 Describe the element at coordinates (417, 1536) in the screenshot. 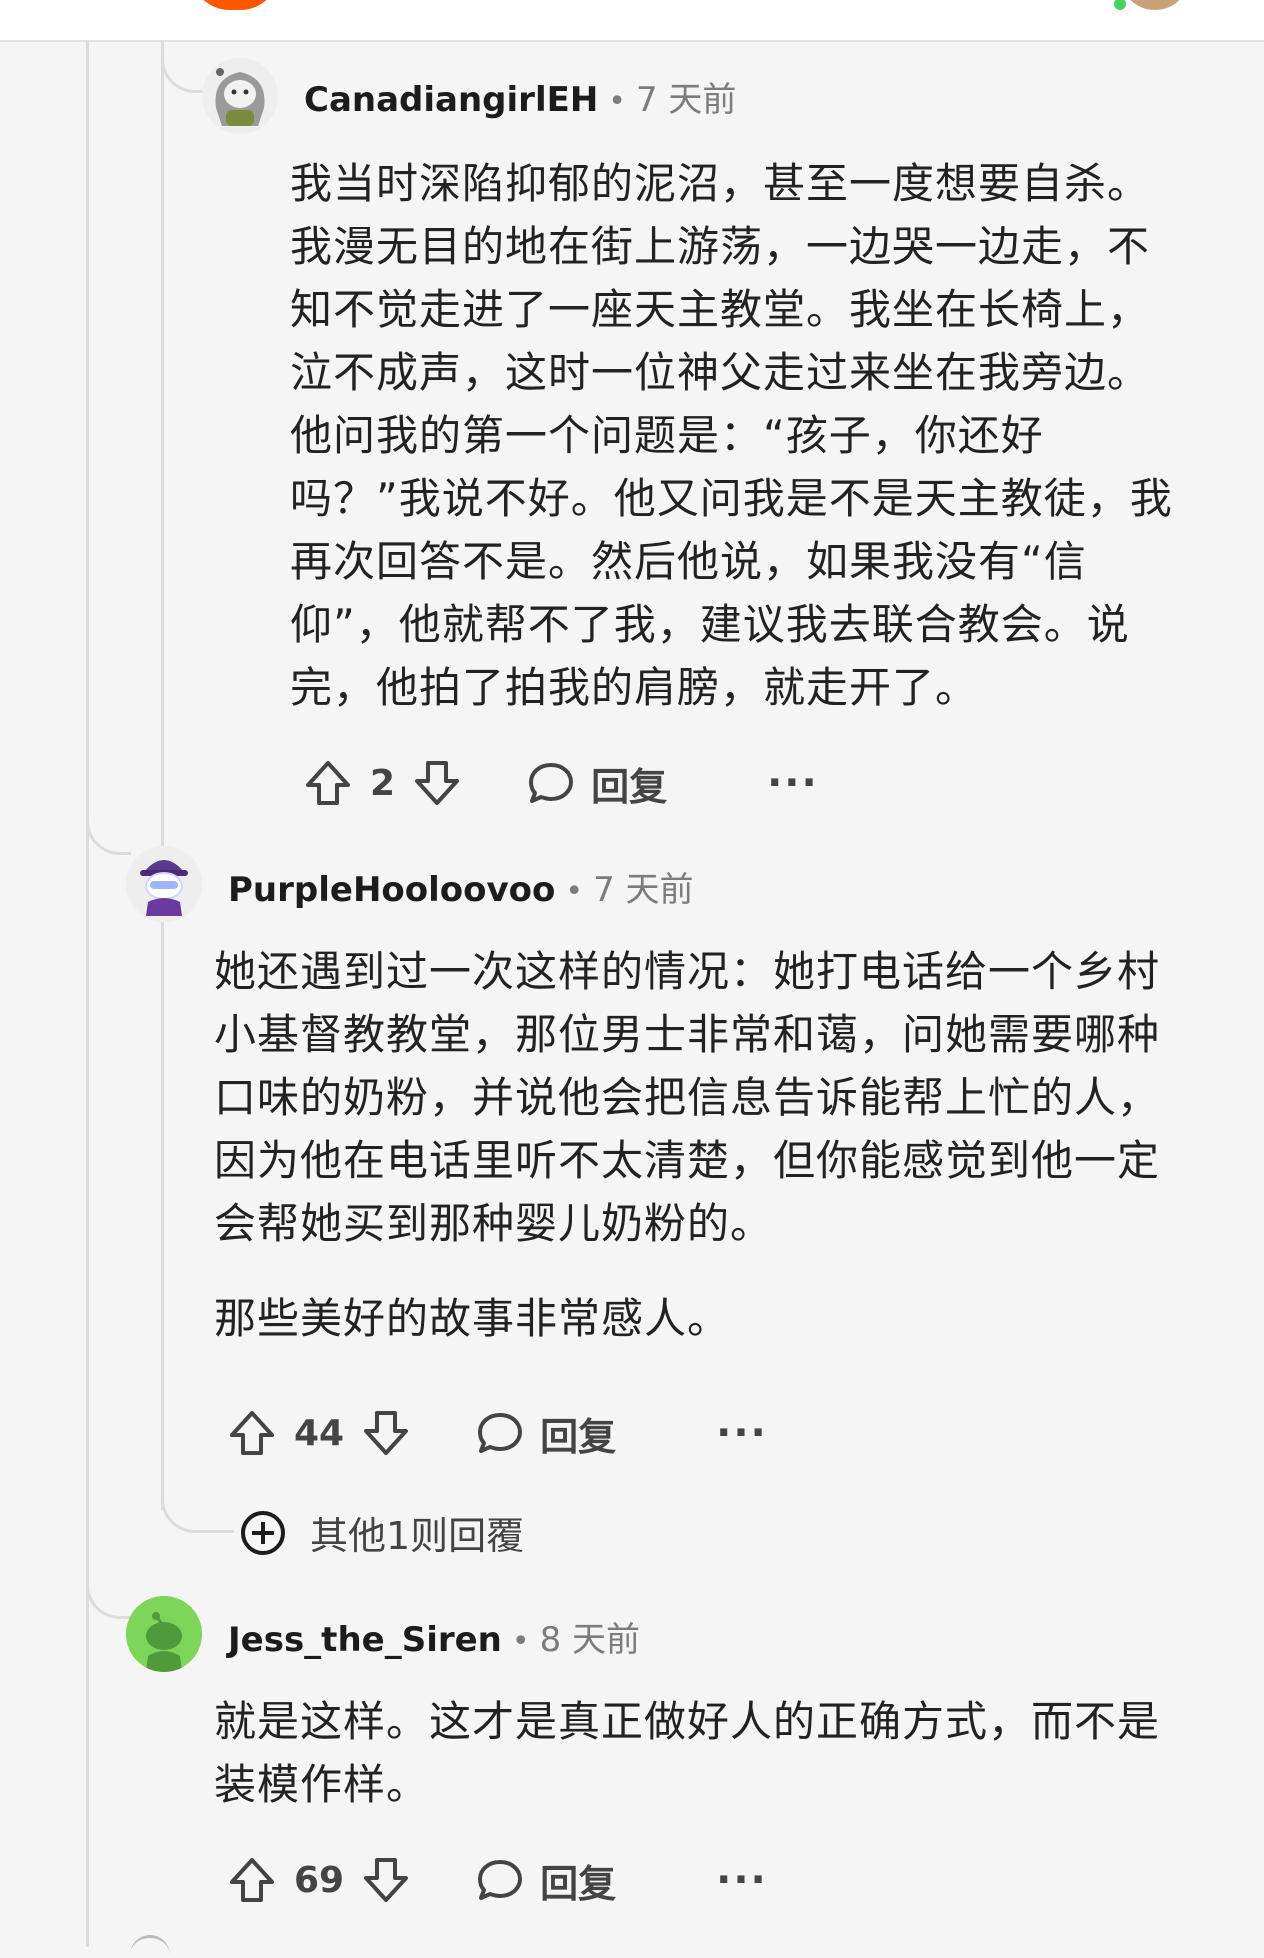

I see `more-replies-label: 其他1则回覆` at that location.